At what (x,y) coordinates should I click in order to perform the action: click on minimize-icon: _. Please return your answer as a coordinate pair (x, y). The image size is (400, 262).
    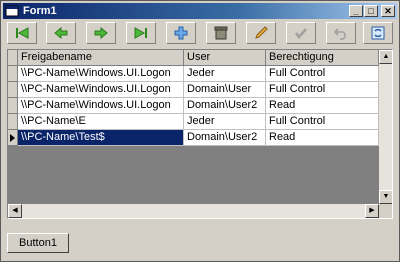
    Looking at the image, I should click on (356, 11).